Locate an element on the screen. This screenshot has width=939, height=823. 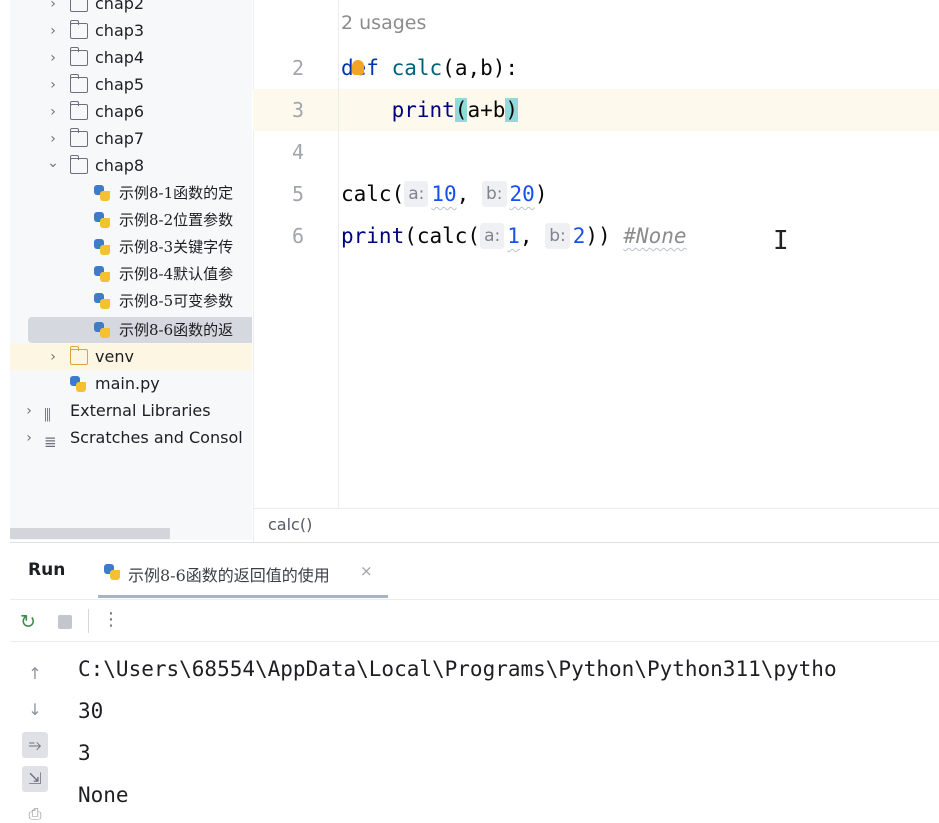
toolbar-divider is located at coordinates (88, 621).